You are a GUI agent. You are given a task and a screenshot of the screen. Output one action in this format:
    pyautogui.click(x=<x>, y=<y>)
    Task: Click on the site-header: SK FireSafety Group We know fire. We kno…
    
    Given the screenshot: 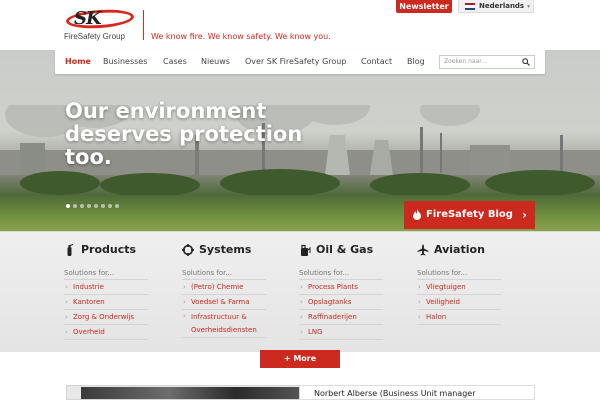 What is the action you would take?
    pyautogui.click(x=300, y=25)
    